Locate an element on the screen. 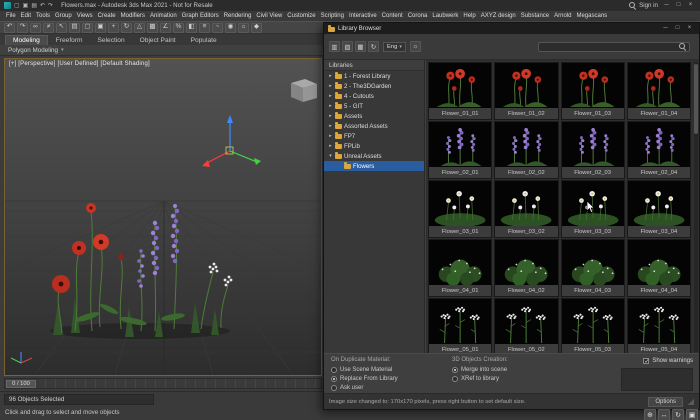 This screenshot has width=700, height=420. show-warnings-checkbox: Show warnings is located at coordinates (668, 361).